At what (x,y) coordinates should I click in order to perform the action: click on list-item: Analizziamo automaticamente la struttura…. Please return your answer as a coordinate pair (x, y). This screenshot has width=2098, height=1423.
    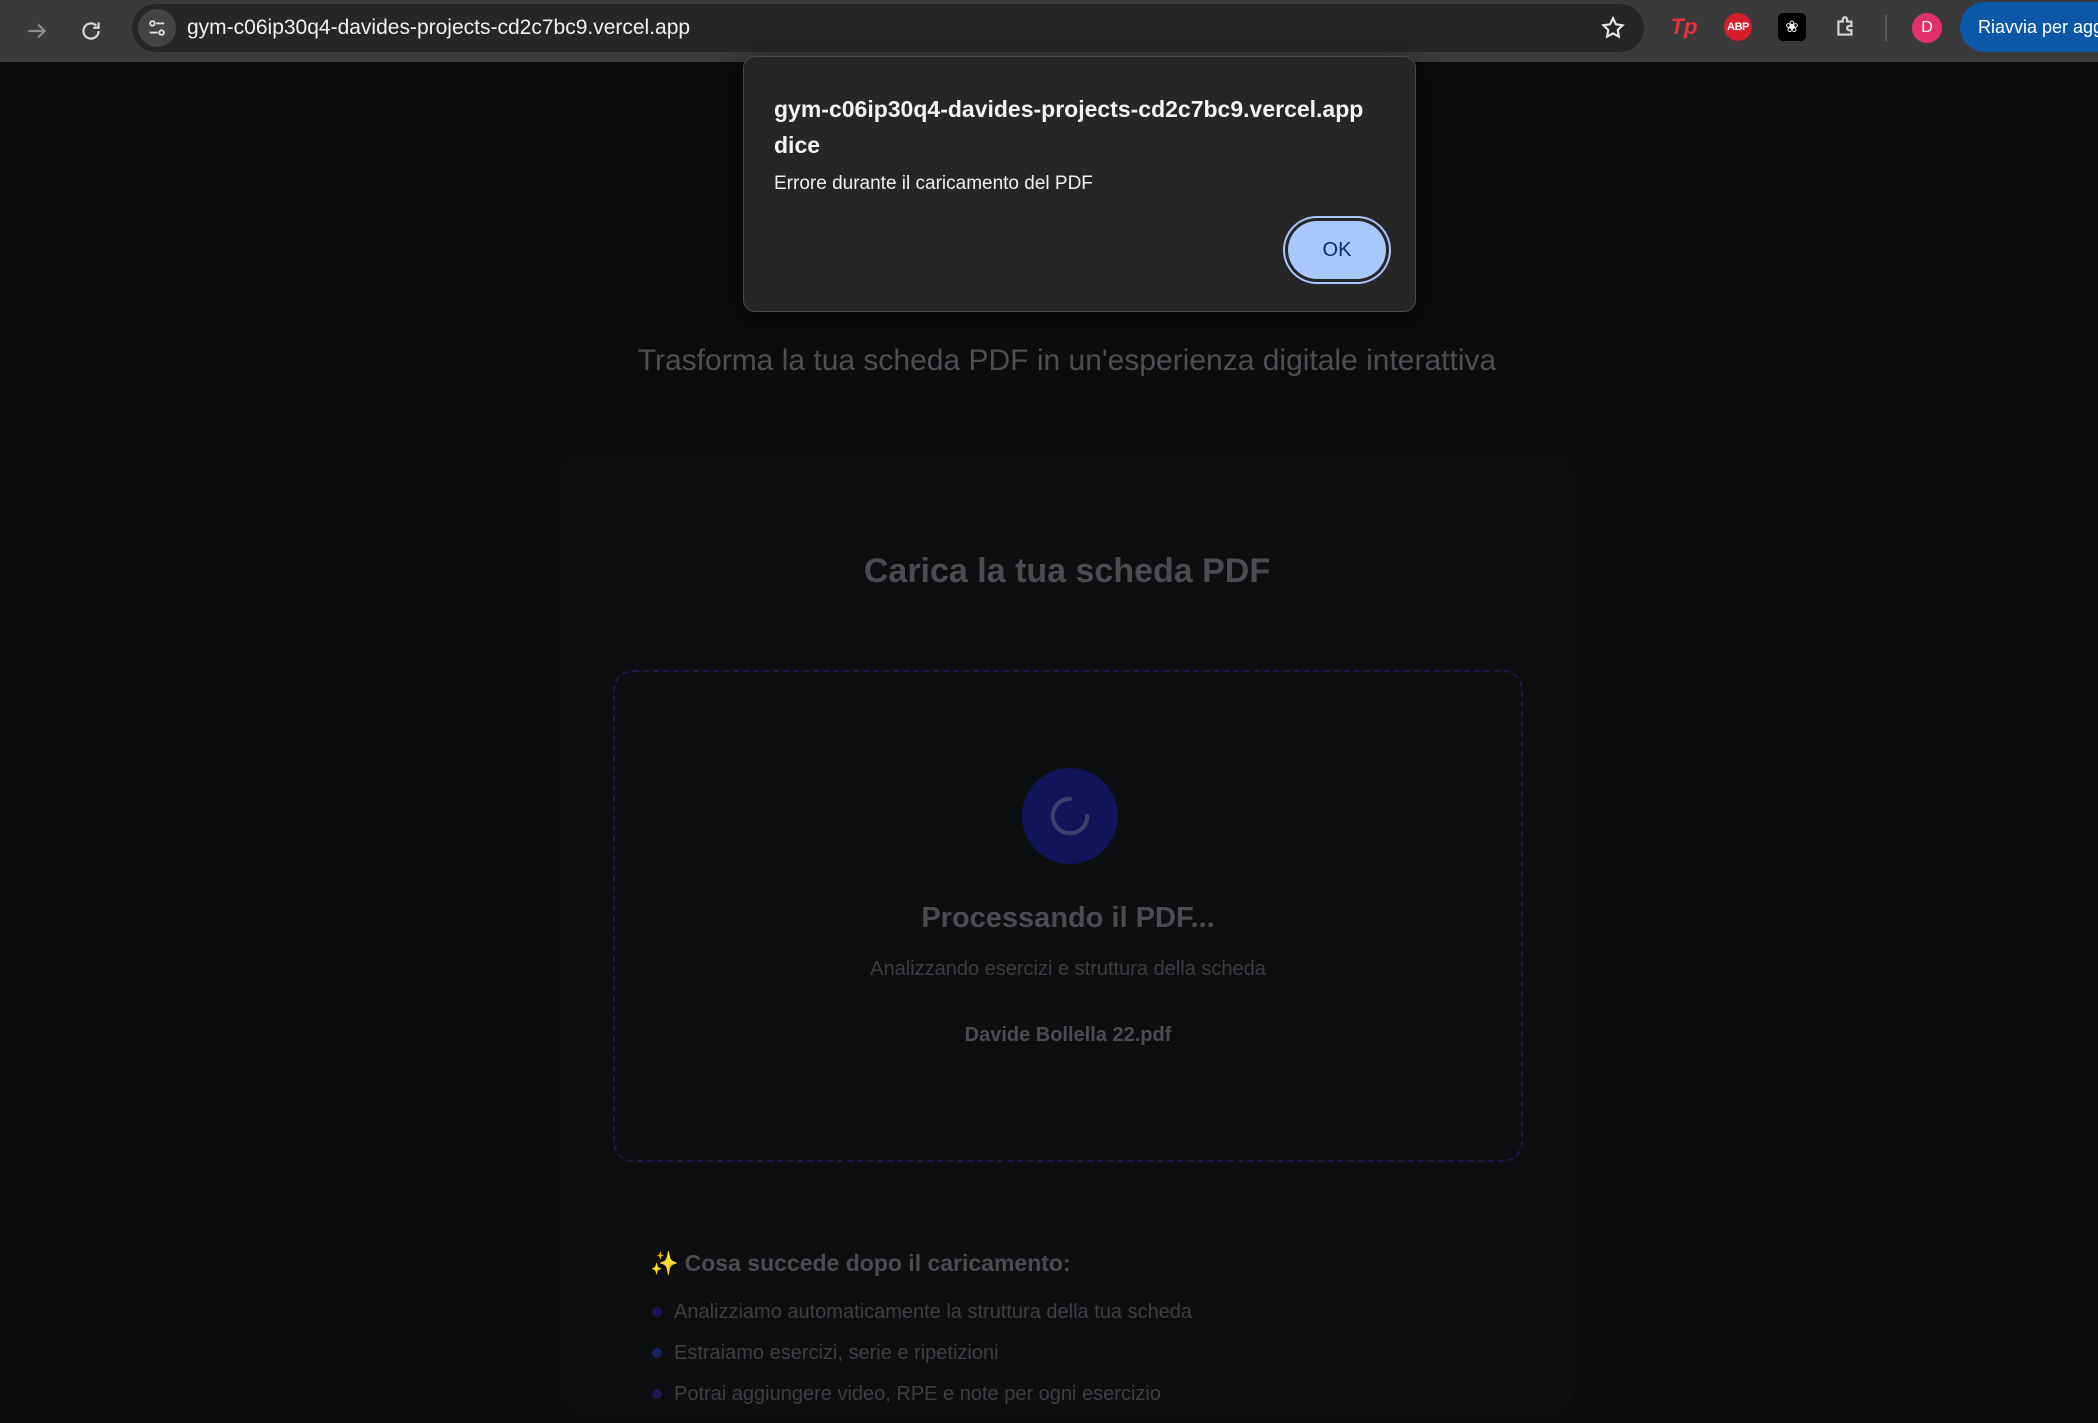
    Looking at the image, I should click on (922, 1320).